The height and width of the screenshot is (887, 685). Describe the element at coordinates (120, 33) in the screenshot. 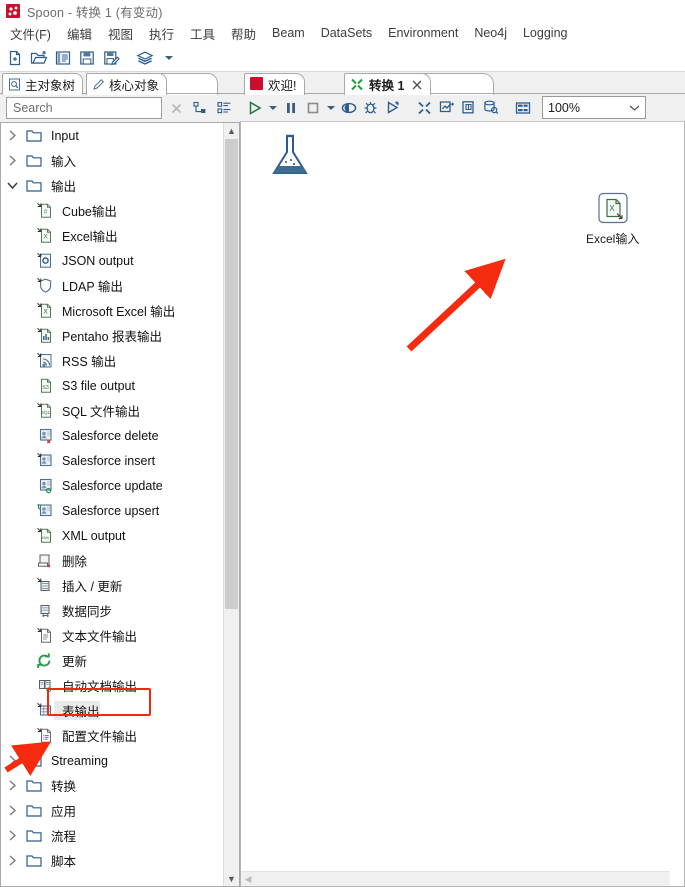

I see `menu-view: 视图` at that location.